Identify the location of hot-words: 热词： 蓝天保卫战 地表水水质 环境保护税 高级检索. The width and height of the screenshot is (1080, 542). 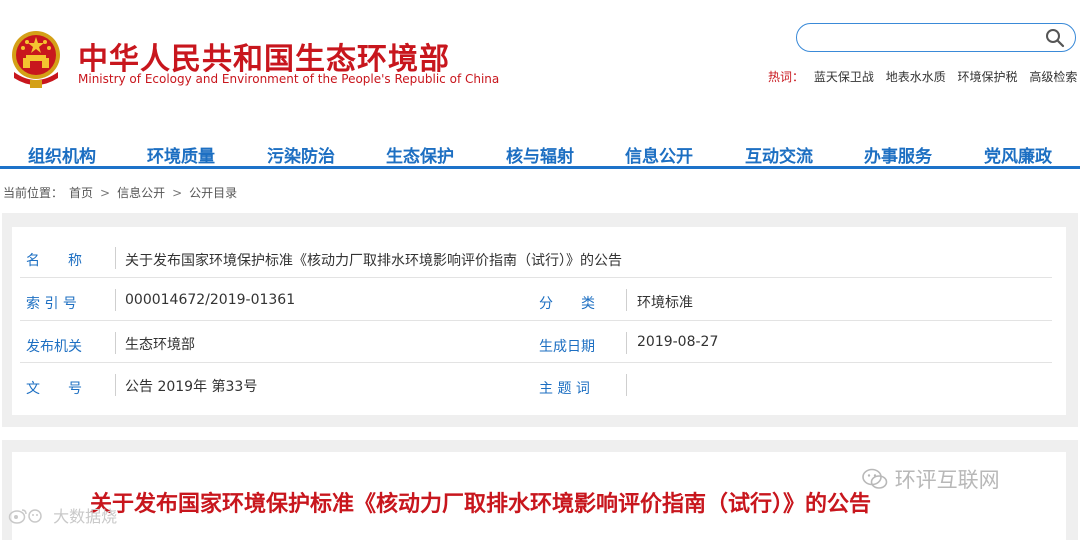
(924, 76).